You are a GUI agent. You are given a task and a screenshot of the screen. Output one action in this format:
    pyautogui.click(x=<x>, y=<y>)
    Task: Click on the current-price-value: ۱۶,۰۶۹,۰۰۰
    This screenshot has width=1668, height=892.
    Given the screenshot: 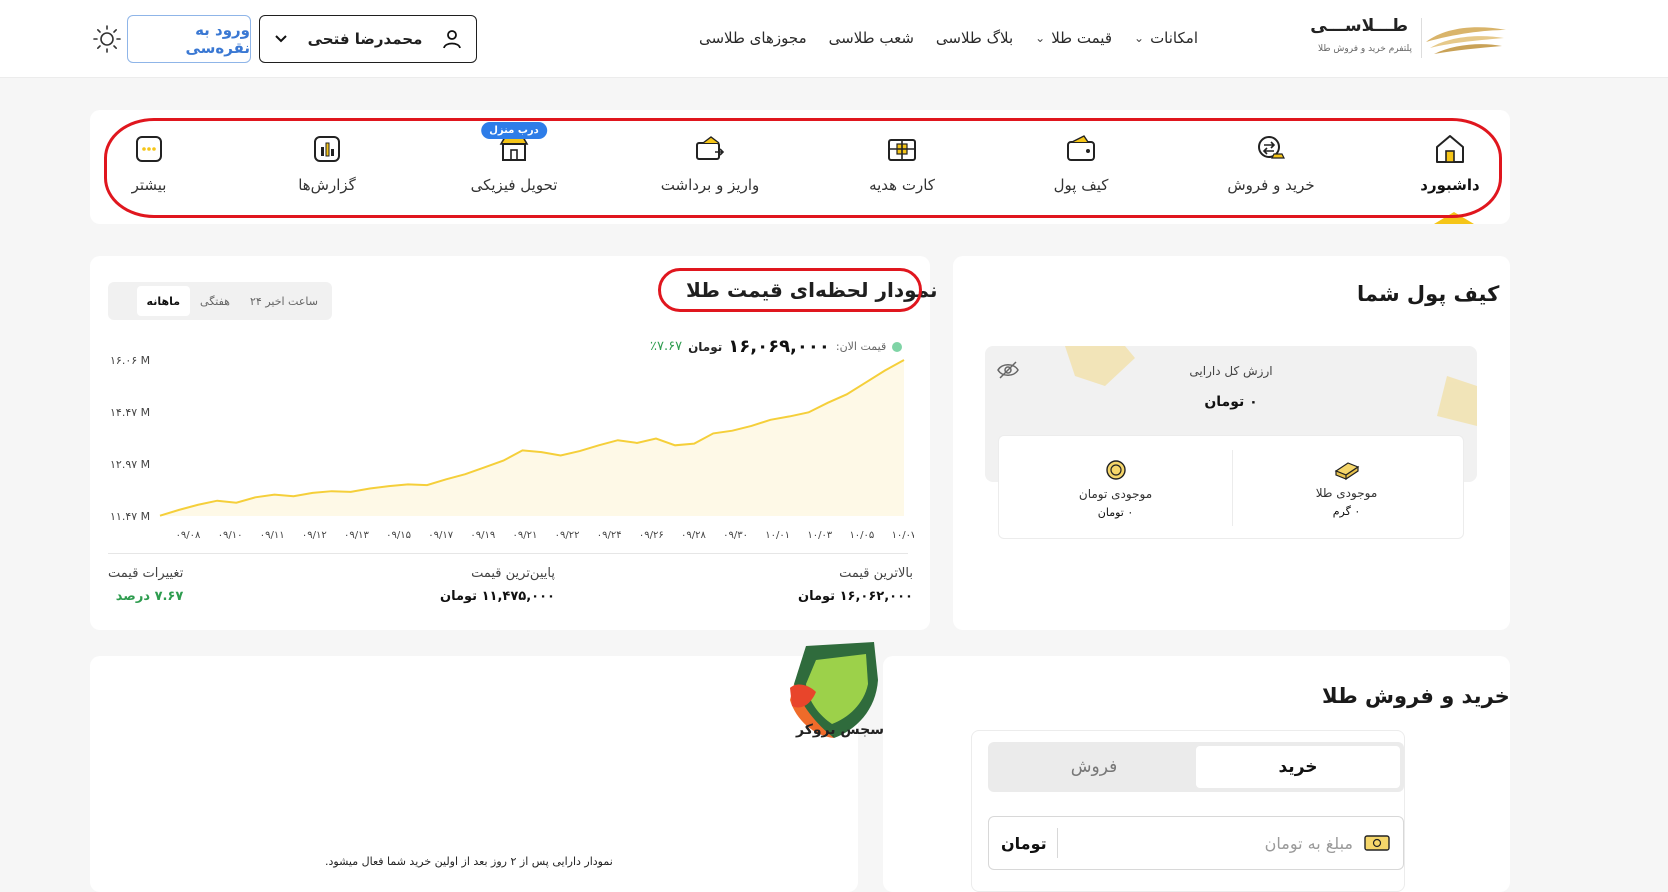 What is the action you would take?
    pyautogui.click(x=779, y=346)
    